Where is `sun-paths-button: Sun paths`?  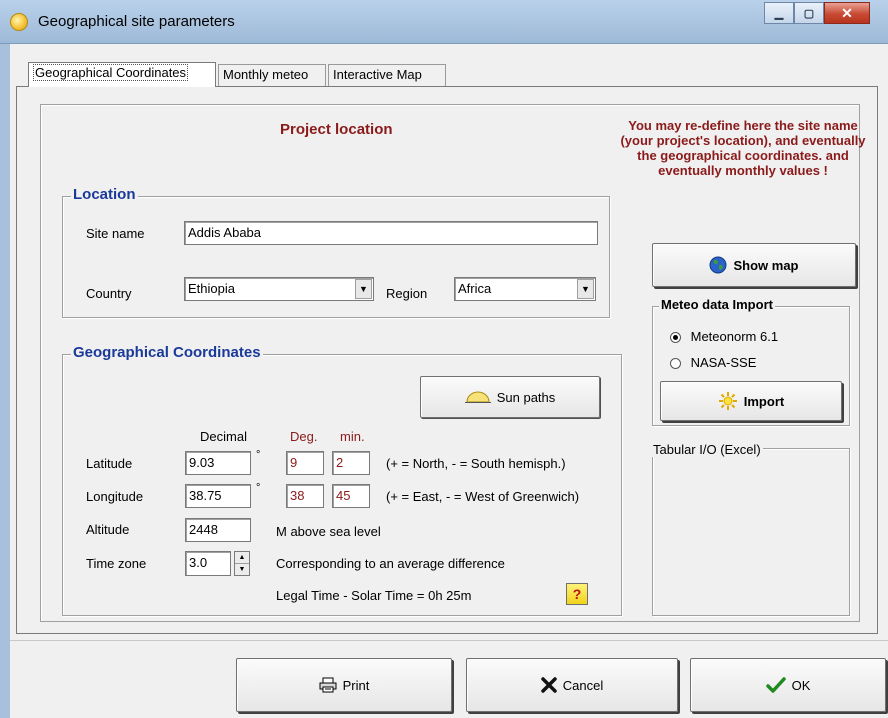
sun-paths-button: Sun paths is located at coordinates (510, 397).